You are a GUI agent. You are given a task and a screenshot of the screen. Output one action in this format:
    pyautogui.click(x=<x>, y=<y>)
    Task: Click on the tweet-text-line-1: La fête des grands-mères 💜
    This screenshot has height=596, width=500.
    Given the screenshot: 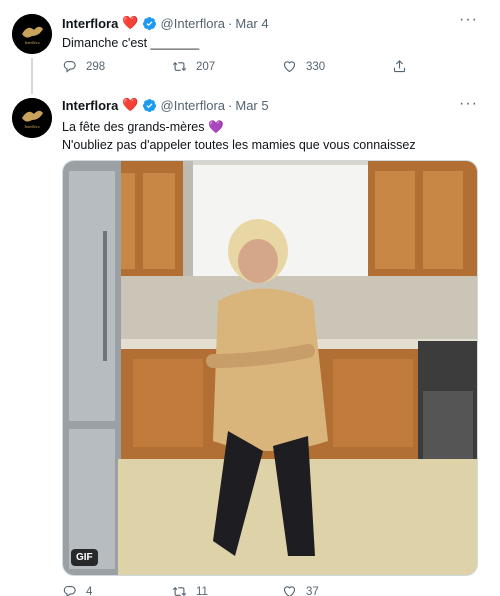 What is the action you would take?
    pyautogui.click(x=143, y=127)
    